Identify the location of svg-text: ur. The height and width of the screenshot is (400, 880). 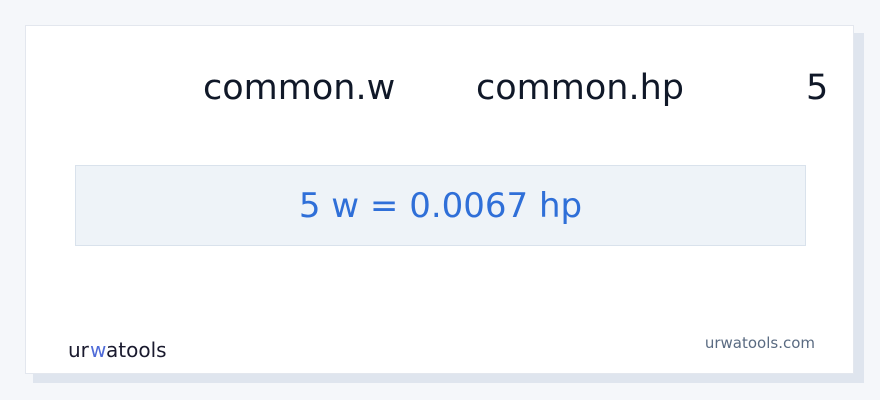
(79, 350).